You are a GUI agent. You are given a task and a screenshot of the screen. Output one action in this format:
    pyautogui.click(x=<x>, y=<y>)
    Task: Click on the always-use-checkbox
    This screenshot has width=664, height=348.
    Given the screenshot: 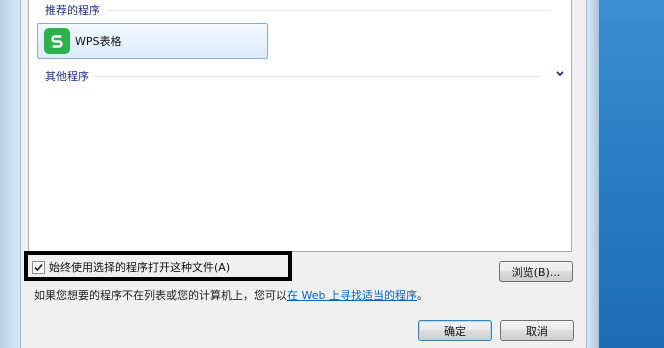 What is the action you would take?
    pyautogui.click(x=38, y=267)
    